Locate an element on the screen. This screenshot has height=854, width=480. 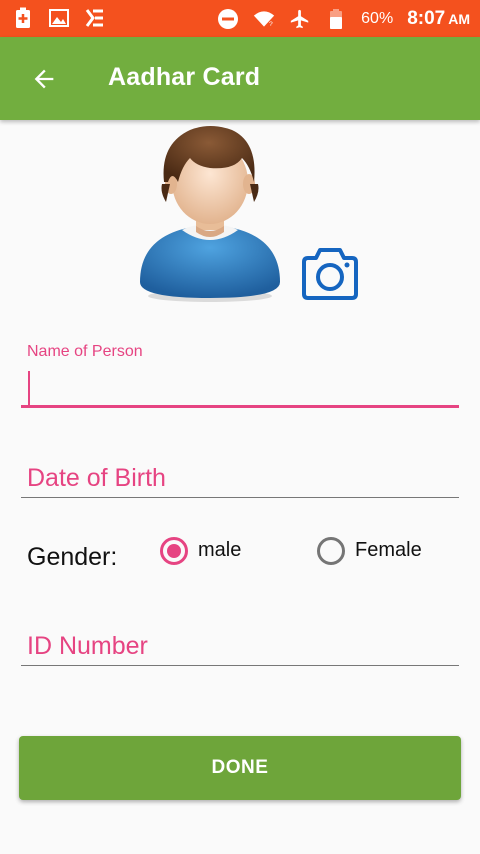
text-cursor is located at coordinates (29, 389).